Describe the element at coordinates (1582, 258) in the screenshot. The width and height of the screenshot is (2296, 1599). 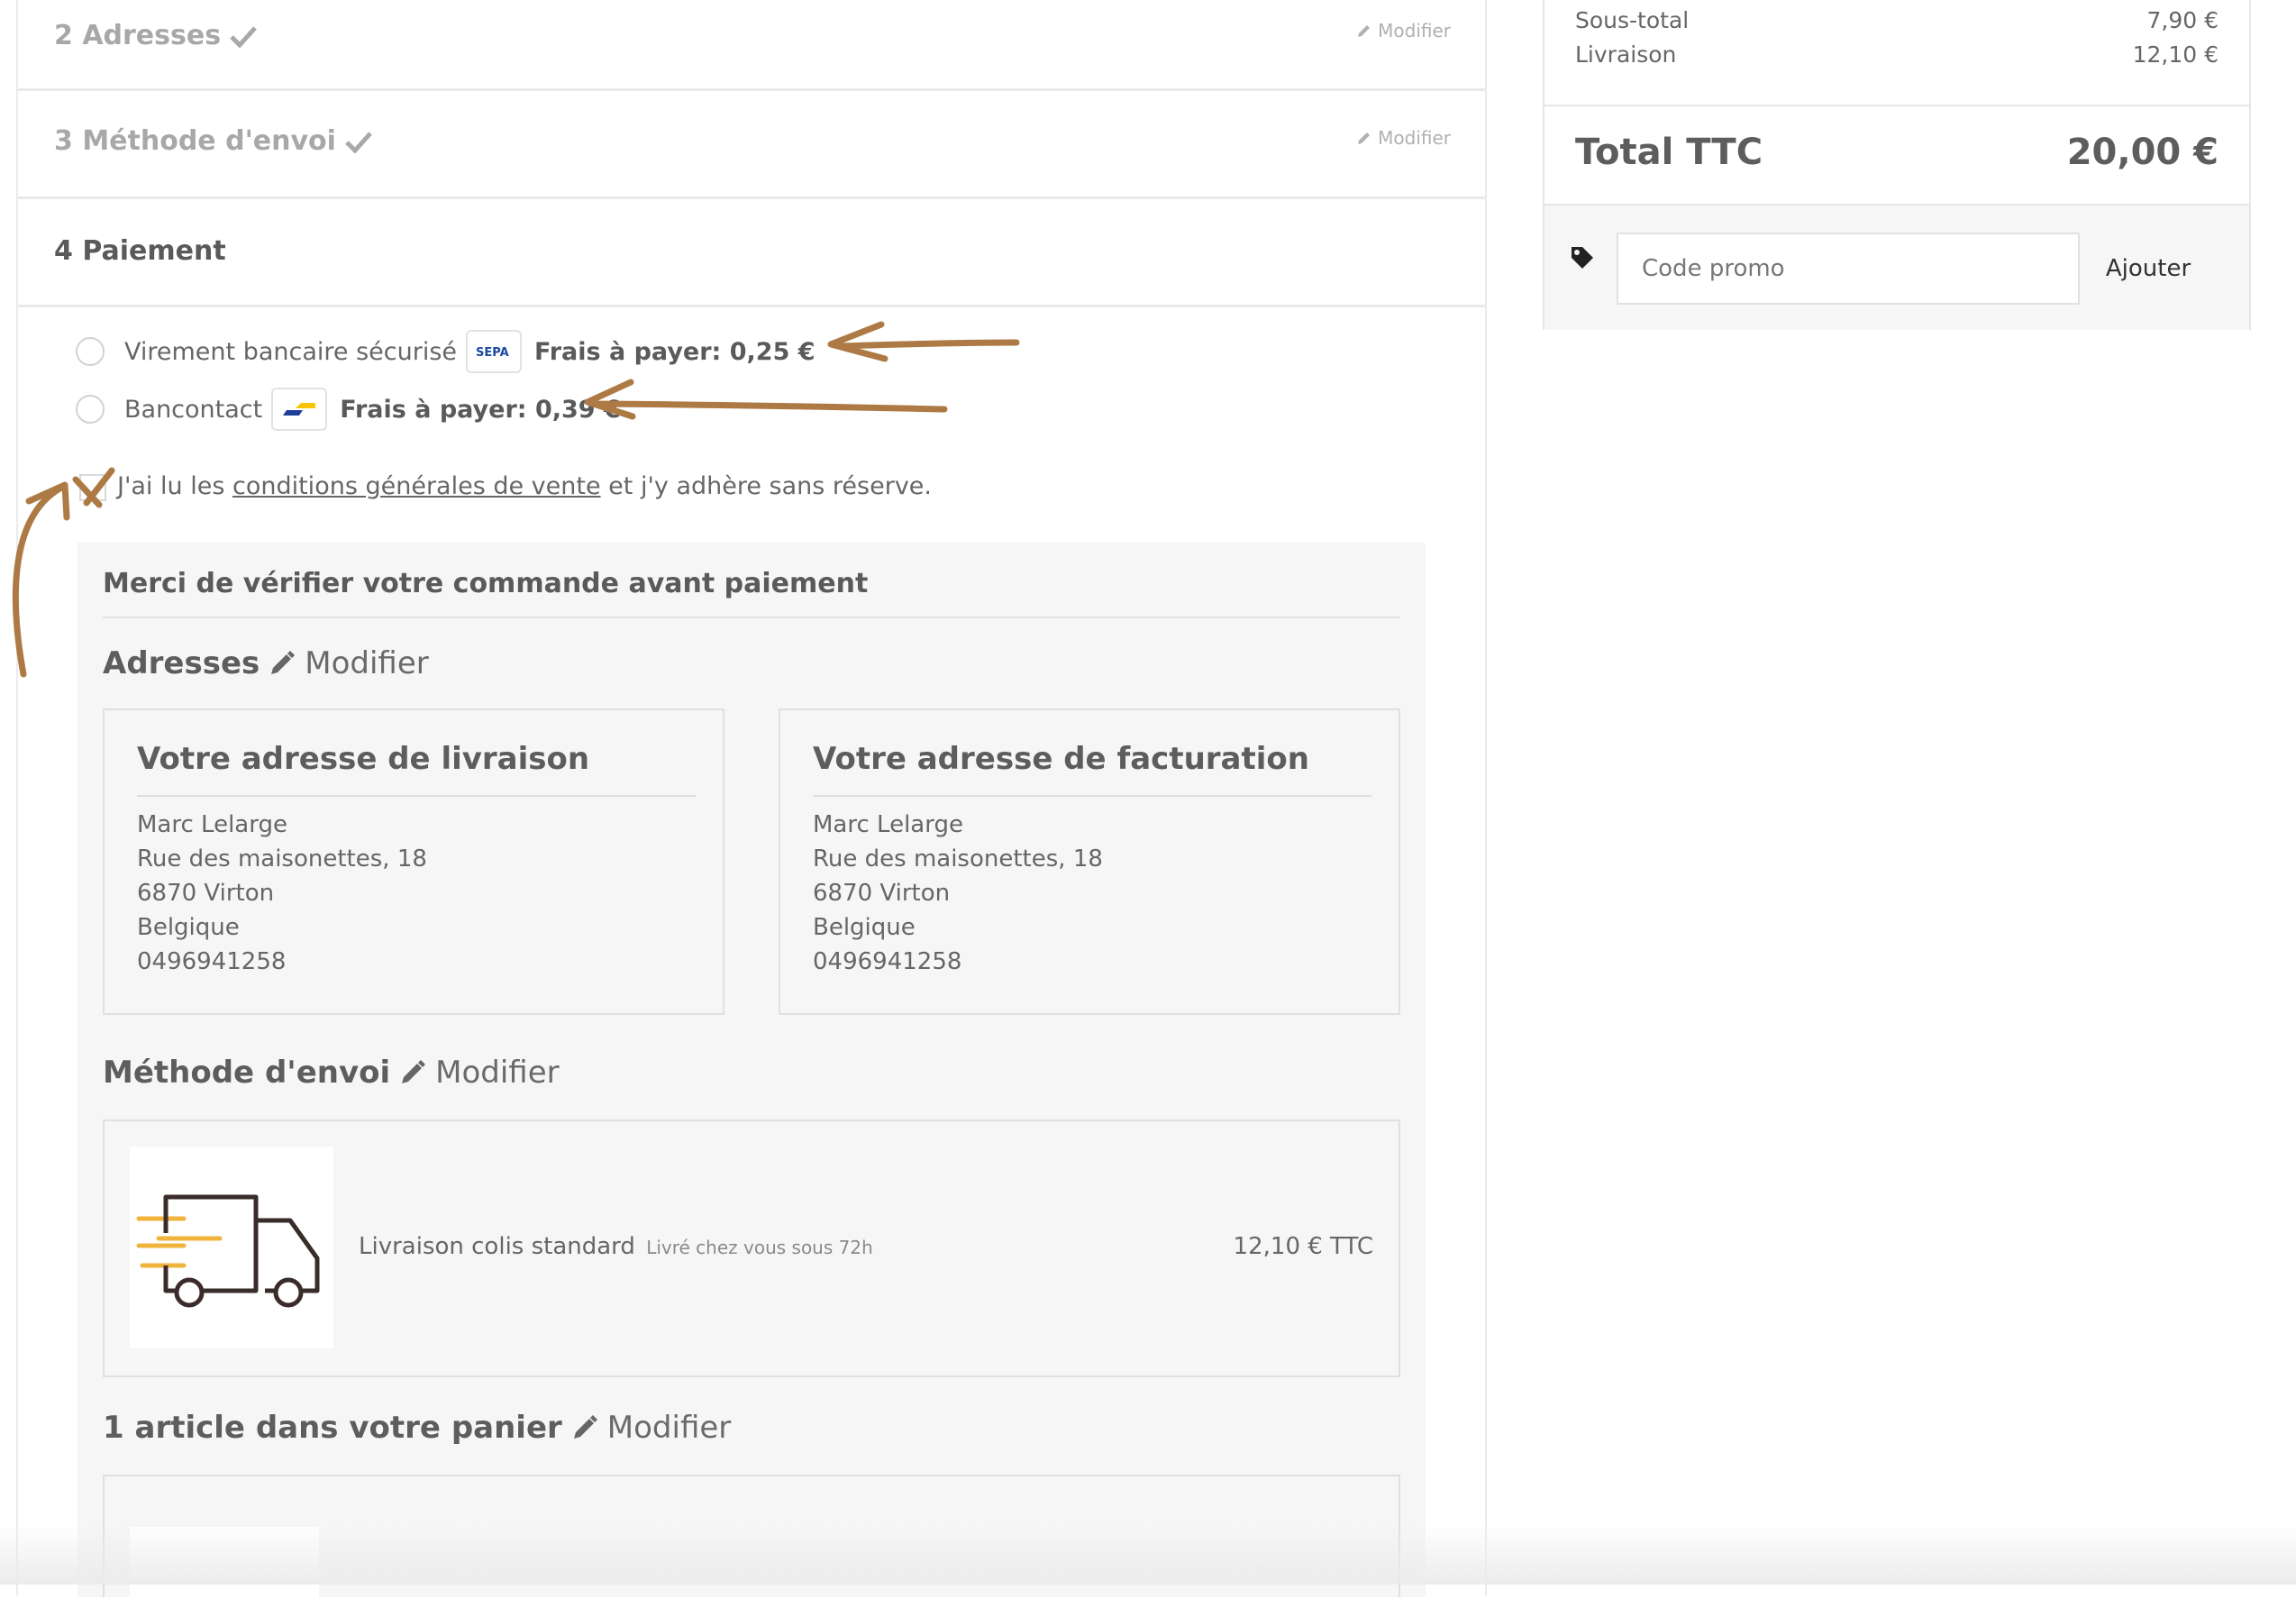
I see `tag-icon` at that location.